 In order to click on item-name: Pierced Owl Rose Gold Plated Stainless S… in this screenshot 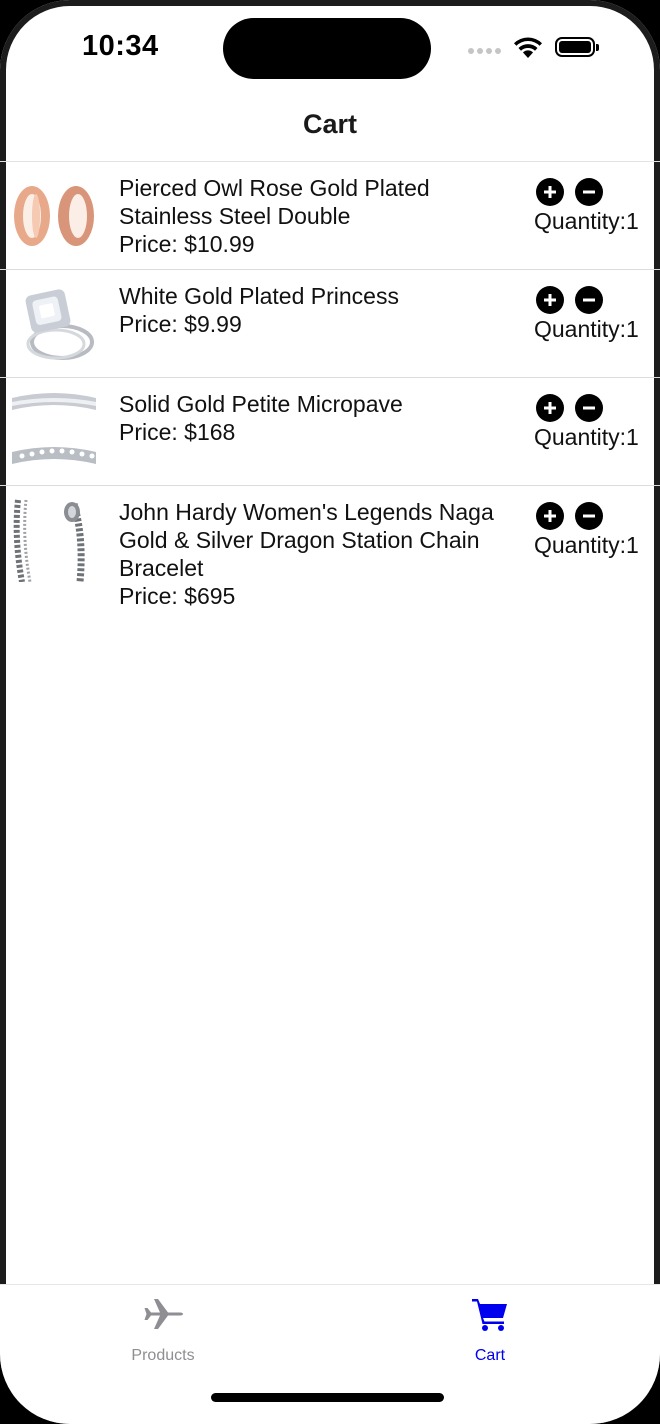, I will do `click(274, 202)`.